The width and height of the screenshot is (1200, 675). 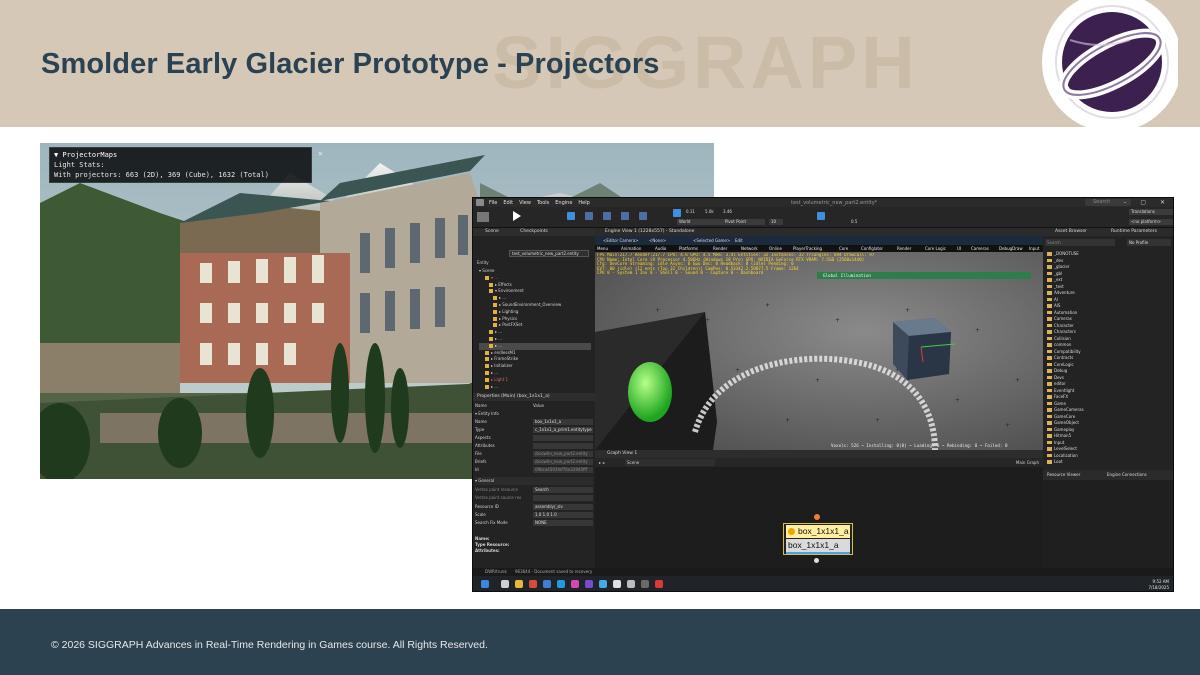 What do you see at coordinates (534, 414) in the screenshot?
I see `section-entity-info: ▾ Entity Info` at bounding box center [534, 414].